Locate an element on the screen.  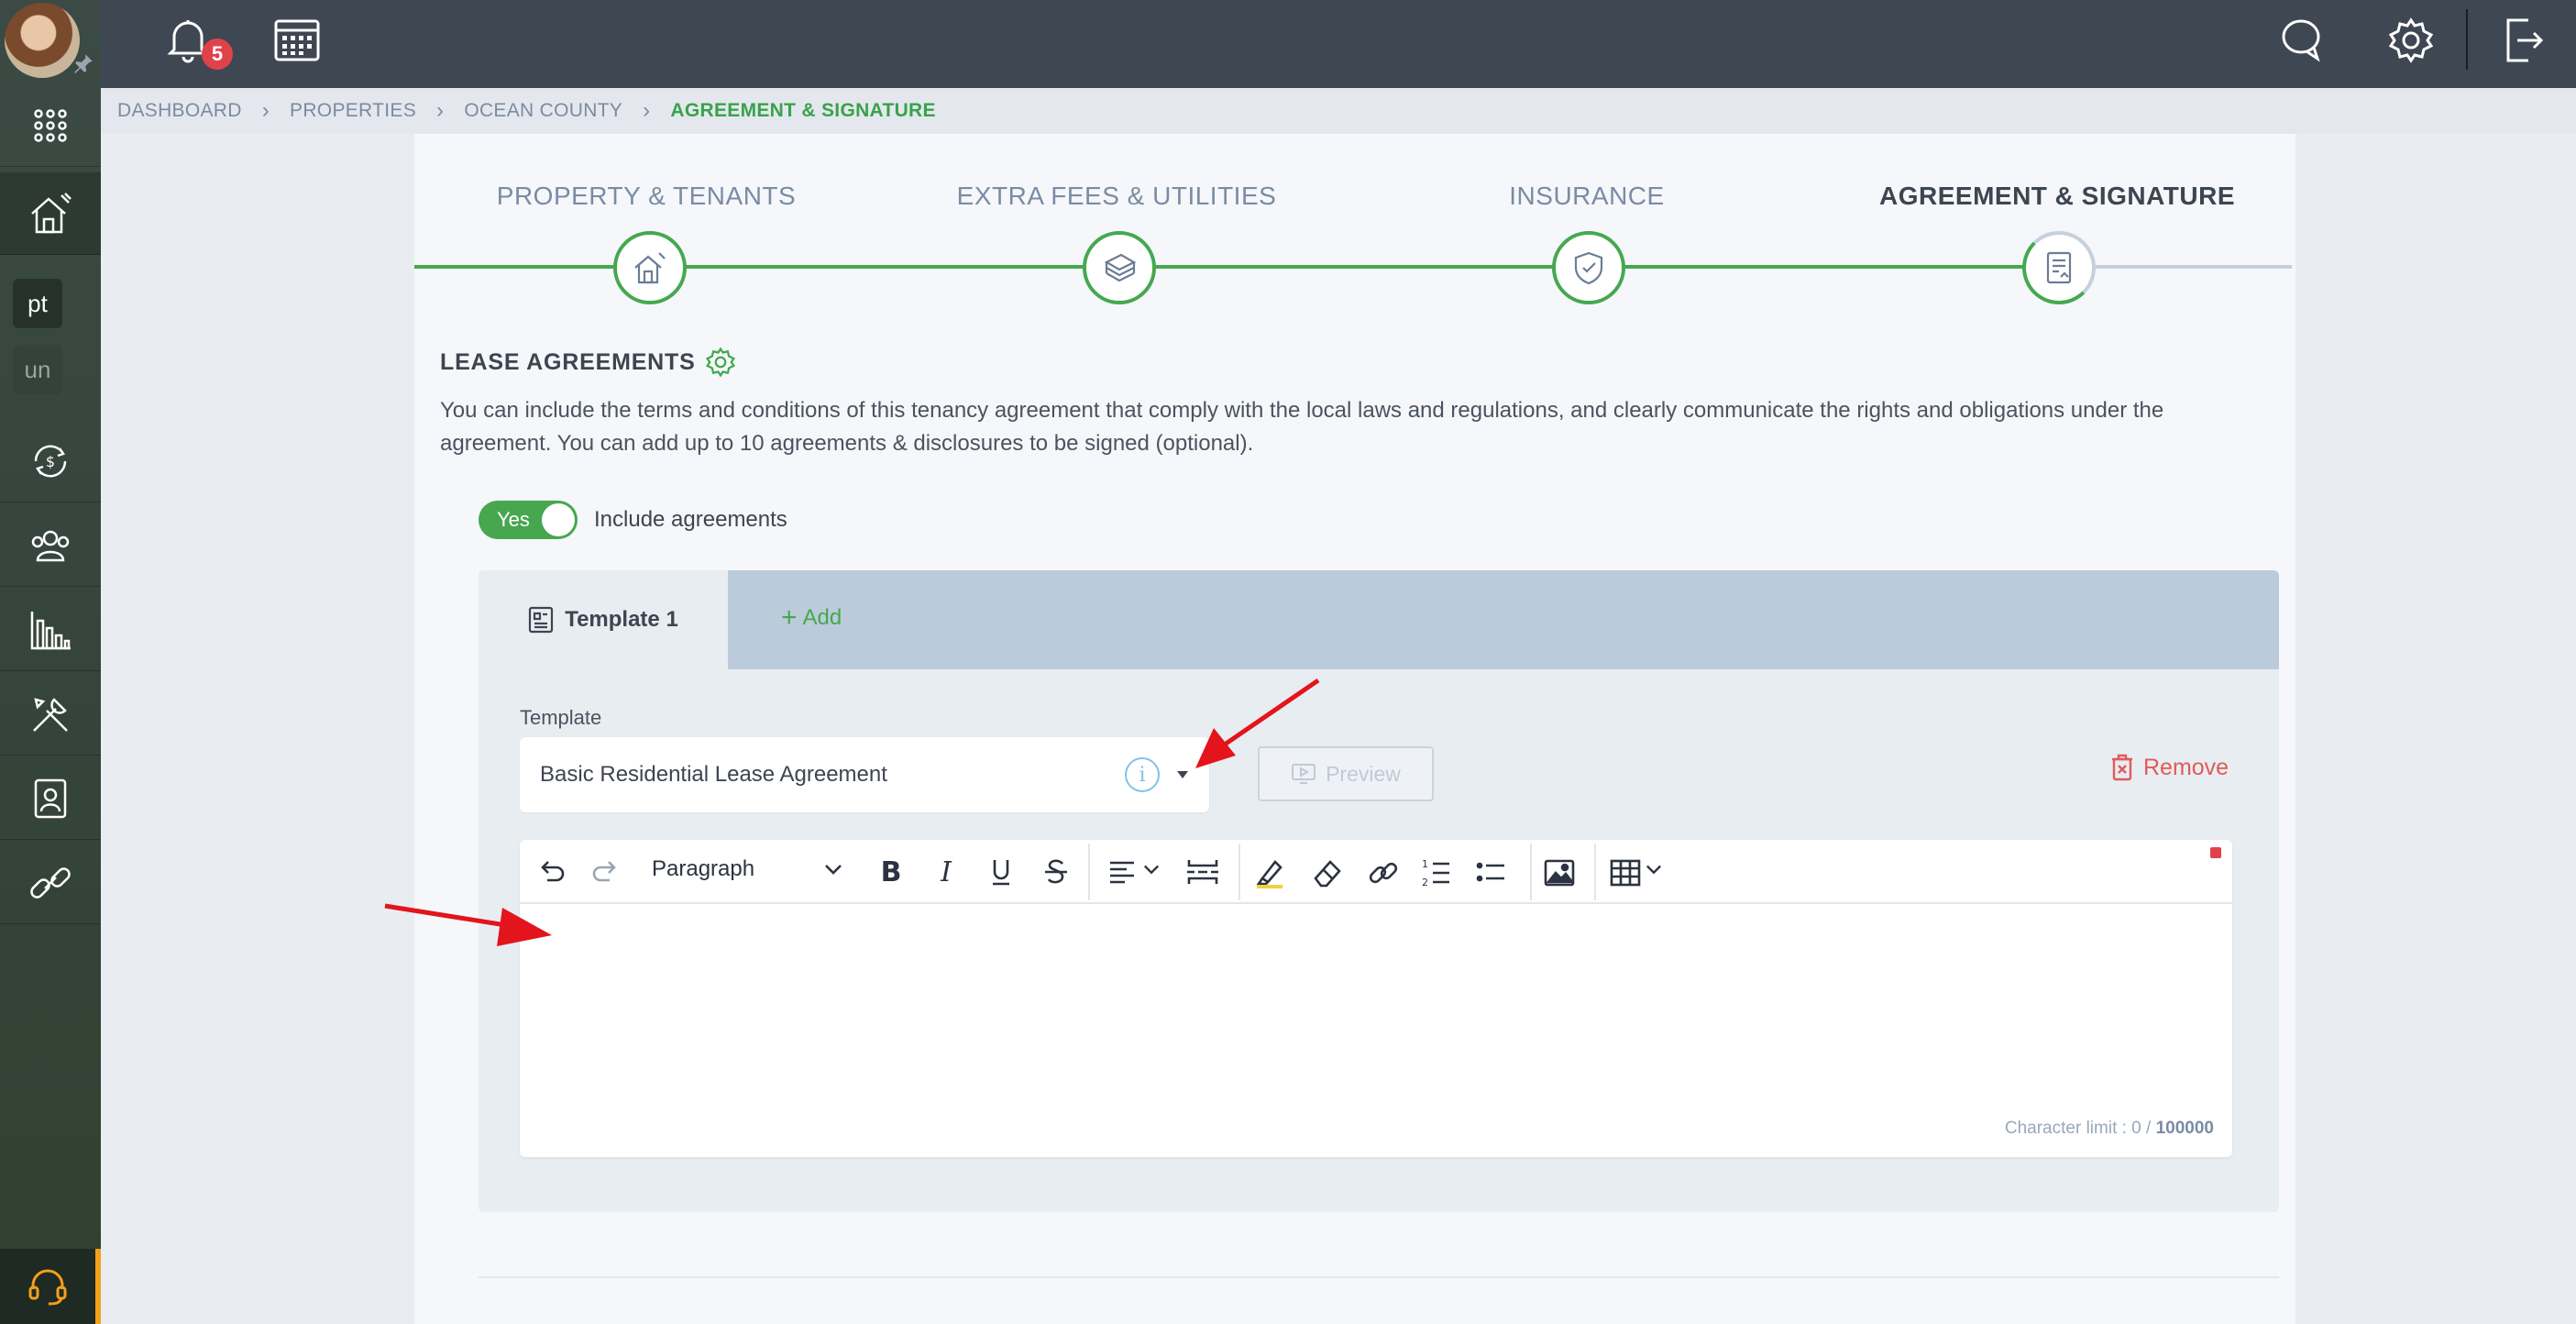
svg-text: 1 is located at coordinates (1425, 864).